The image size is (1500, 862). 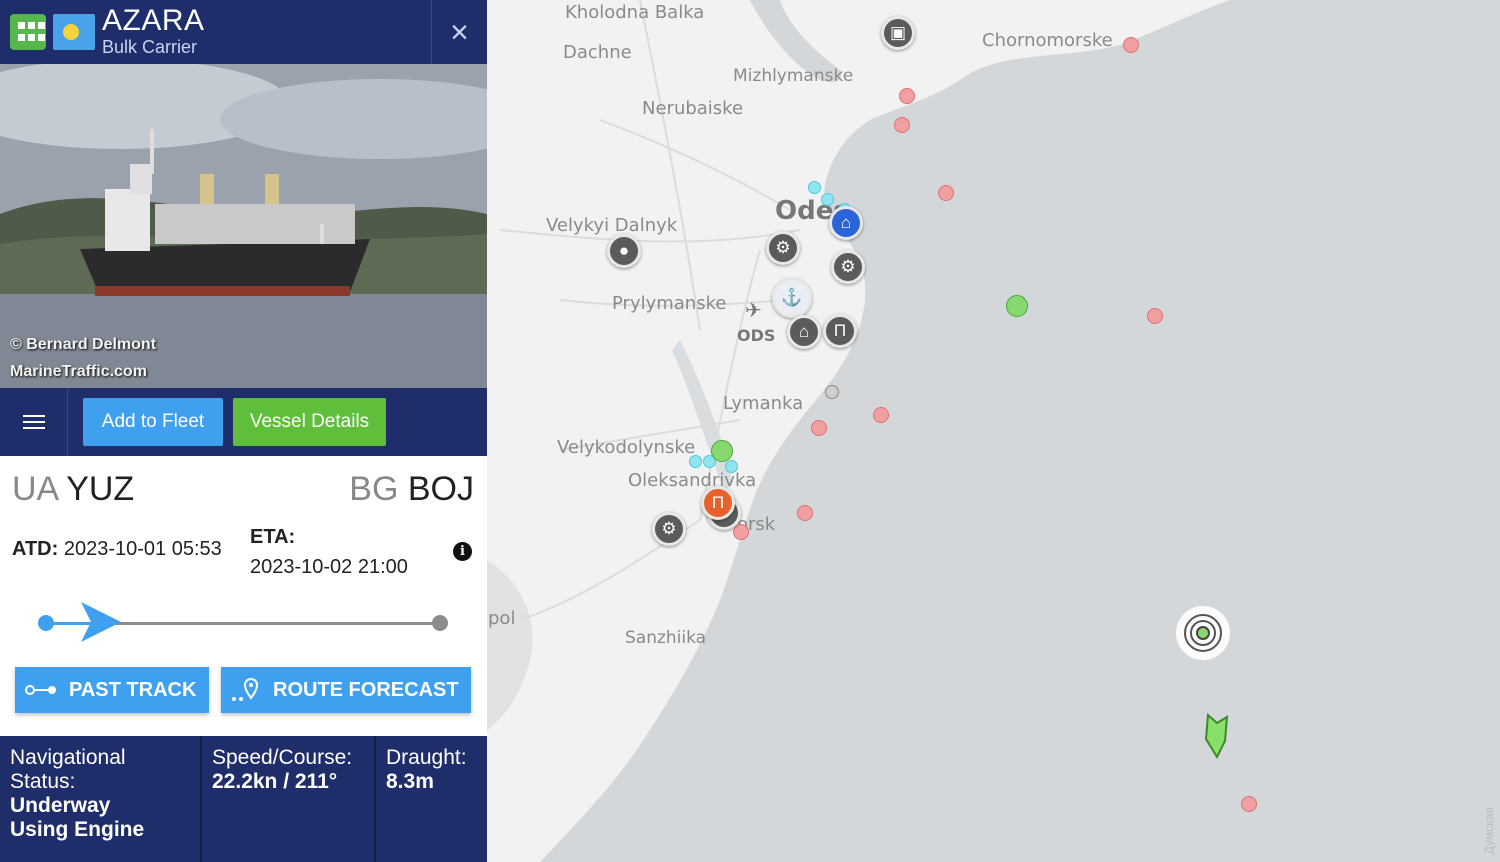 What do you see at coordinates (243, 226) in the screenshot?
I see `vessel-photo: © Bernard Delmont MarineTraffic.com` at bounding box center [243, 226].